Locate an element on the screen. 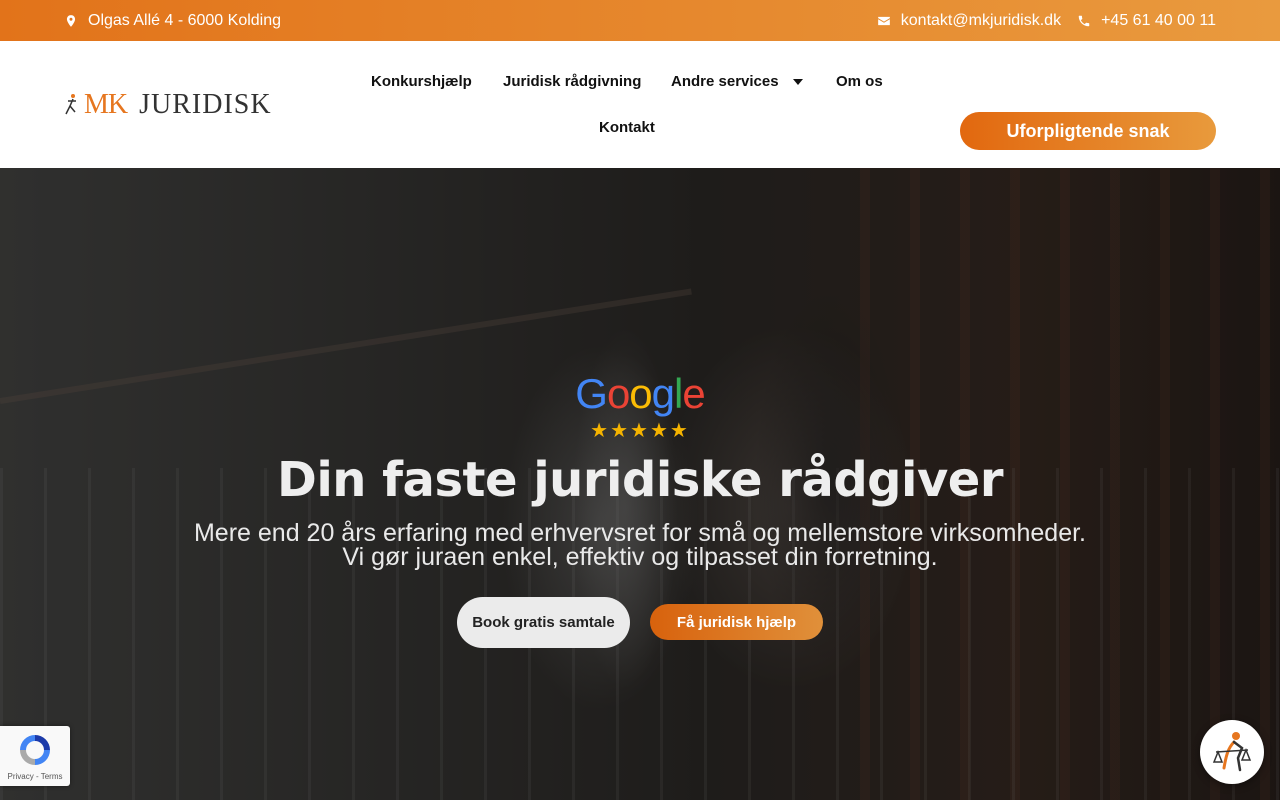  nav-item-label: Juridisk rådgivning is located at coordinates (572, 81).